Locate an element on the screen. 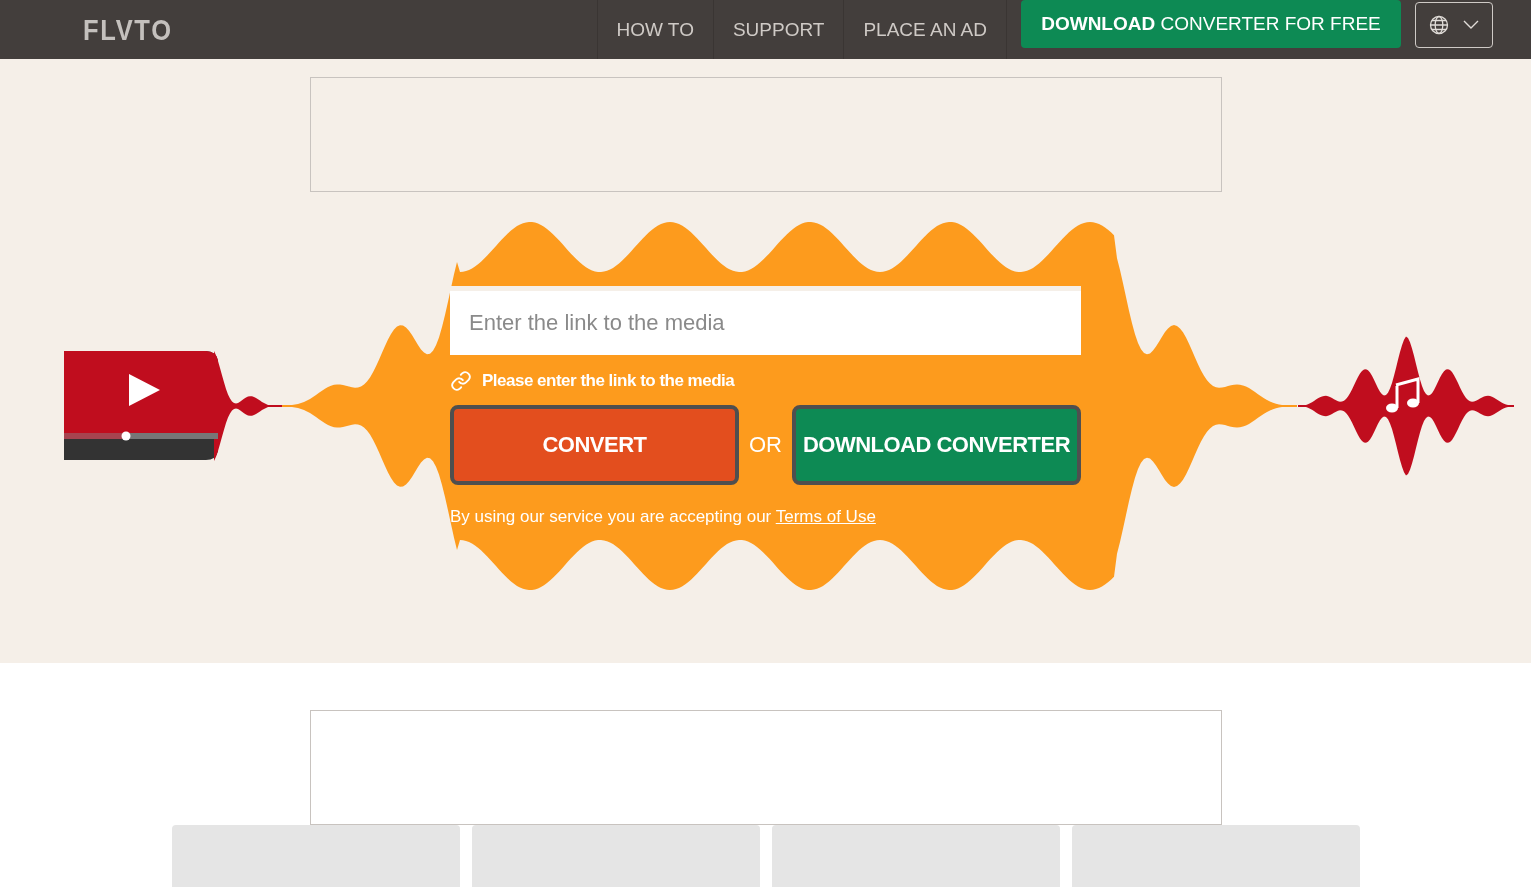  media-link-input: Enter the link to the media is located at coordinates (765, 320).